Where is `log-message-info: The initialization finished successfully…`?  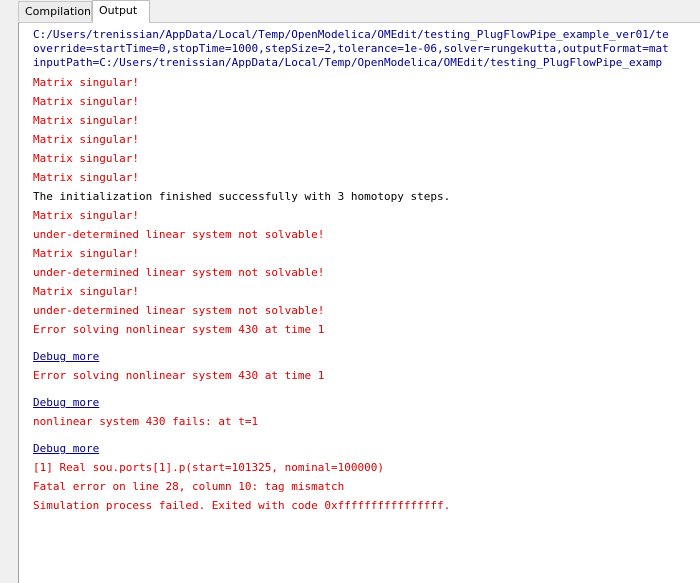 log-message-info: The initialization finished successfully… is located at coordinates (242, 196).